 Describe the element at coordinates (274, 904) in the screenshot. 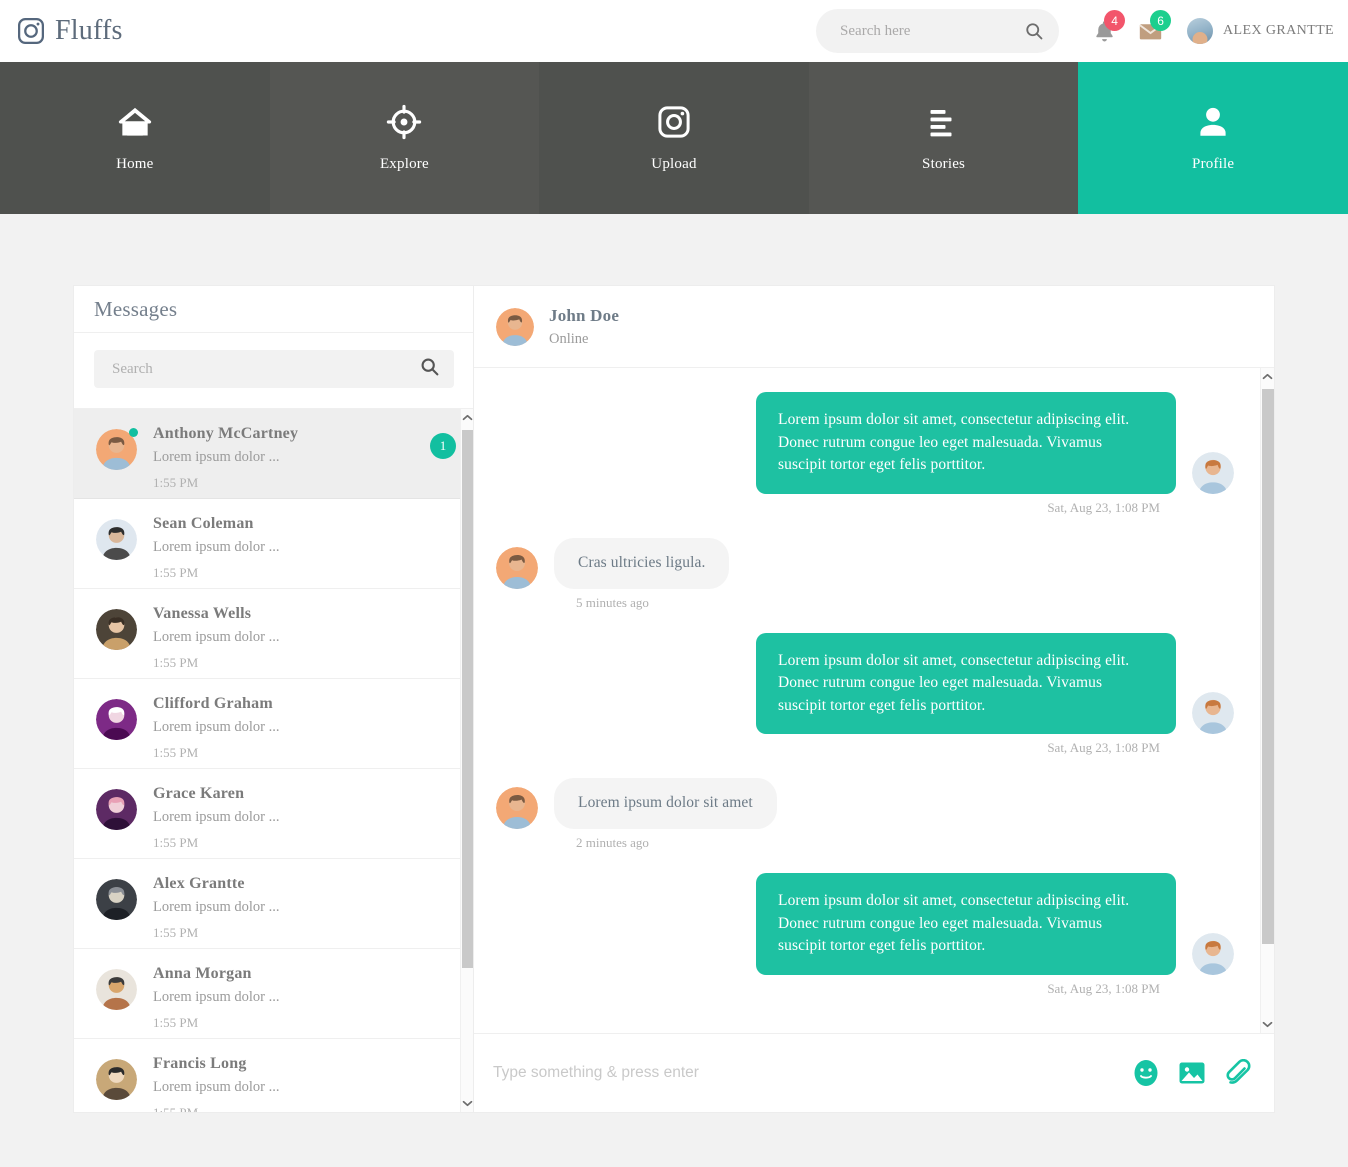

I see `contact-list-item: Alex Grantte Lorem ipsum dolor ... 1:55 PM` at that location.